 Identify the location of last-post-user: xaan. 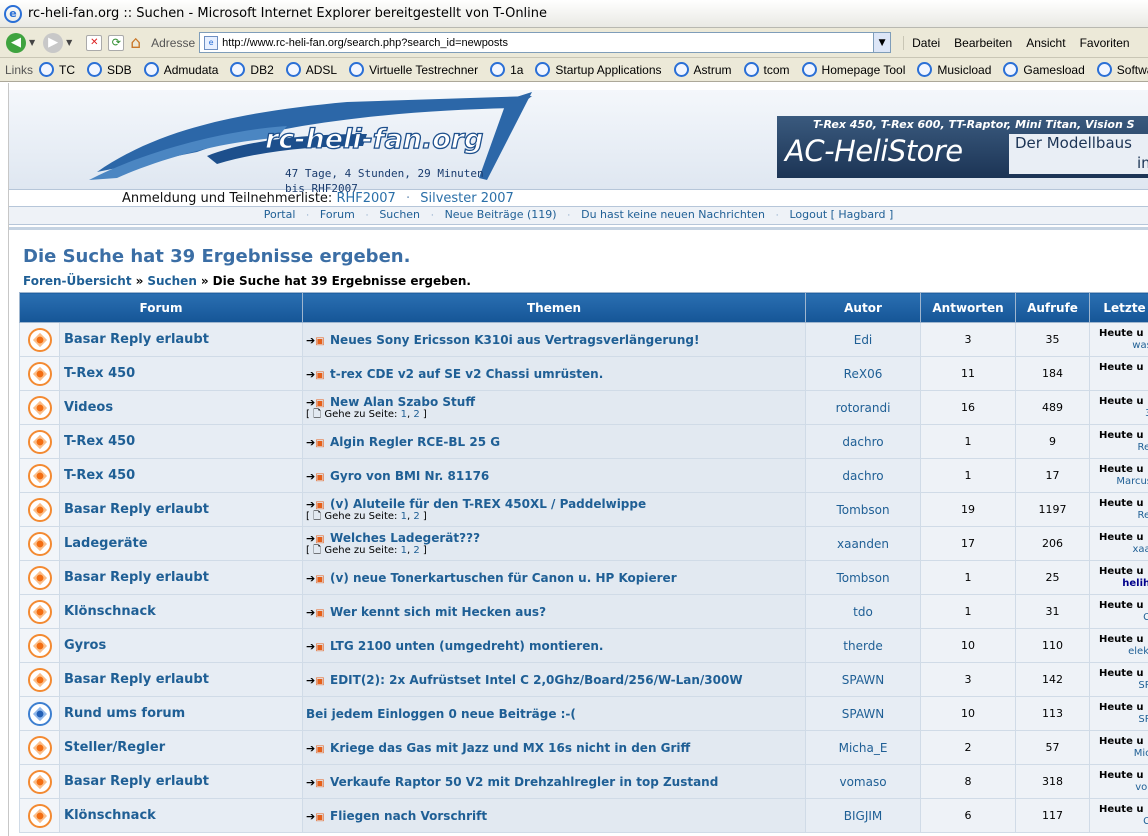
(1119, 550).